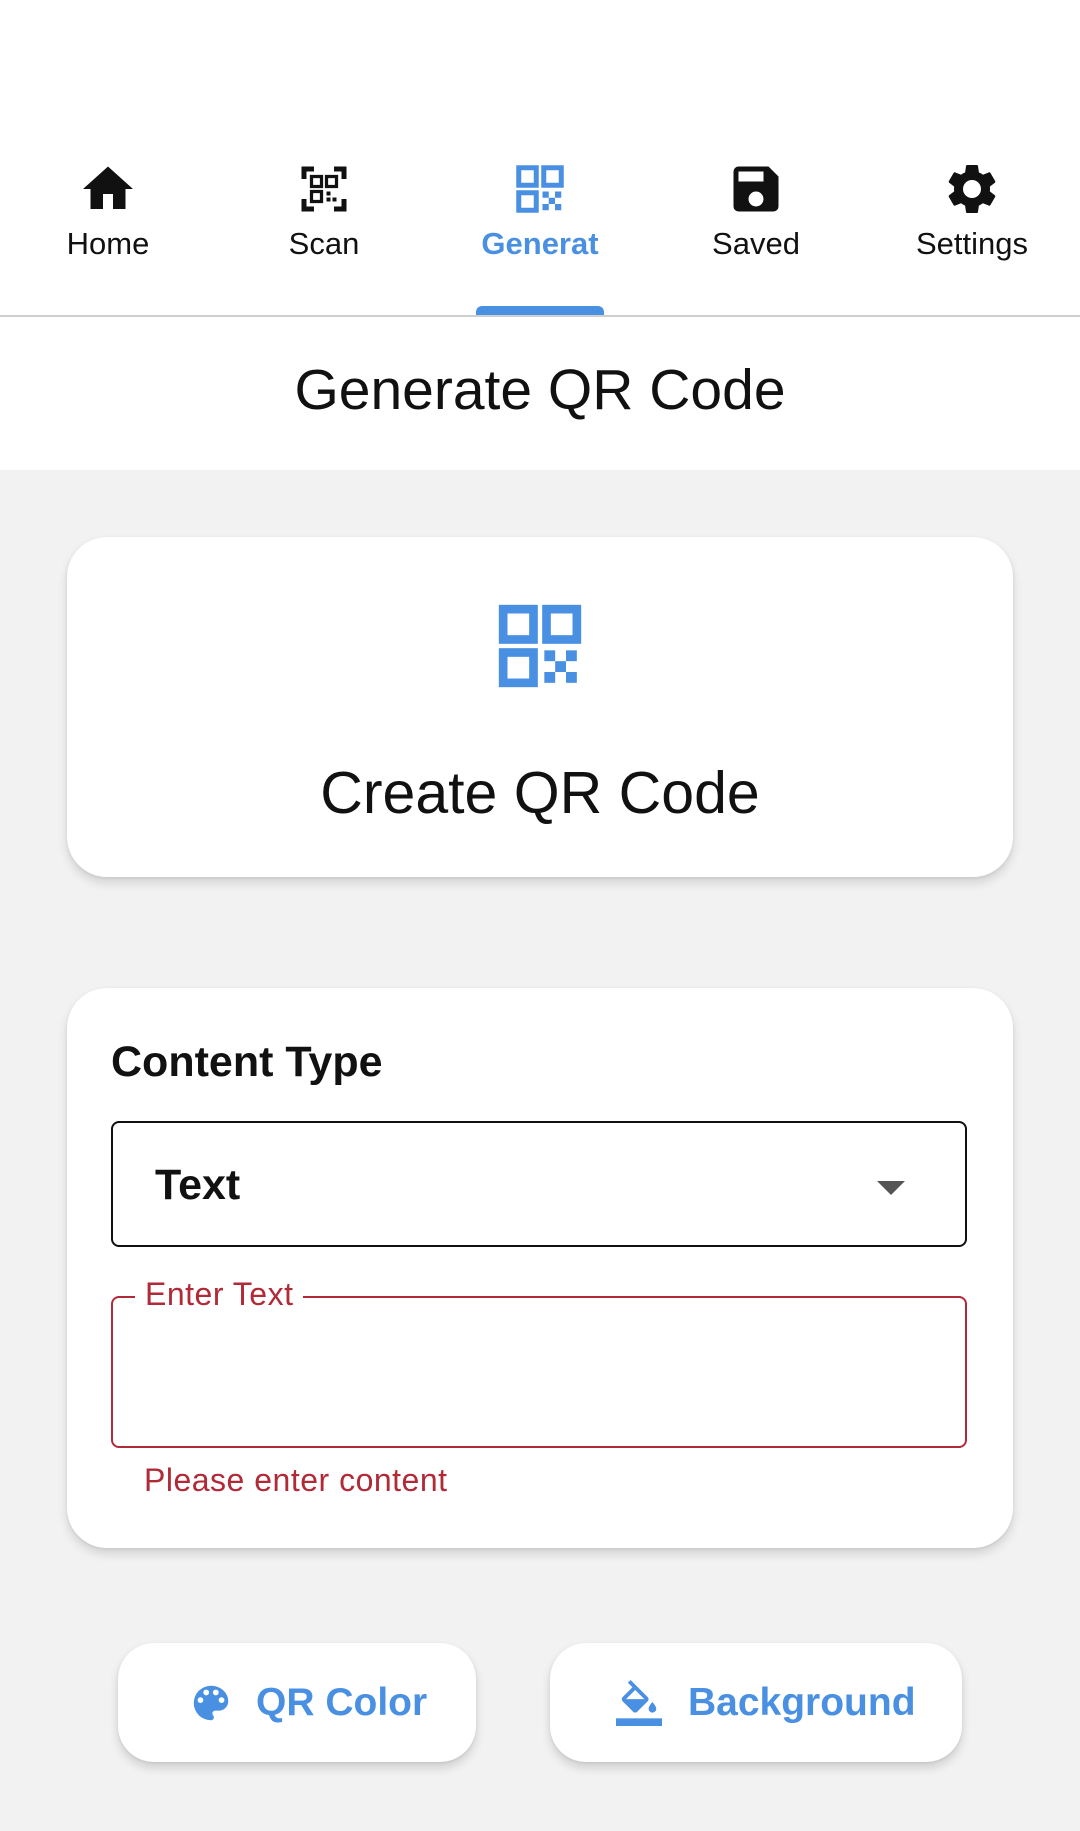 The image size is (1080, 1831). I want to click on enter-text-label: Enter Text, so click(219, 1294).